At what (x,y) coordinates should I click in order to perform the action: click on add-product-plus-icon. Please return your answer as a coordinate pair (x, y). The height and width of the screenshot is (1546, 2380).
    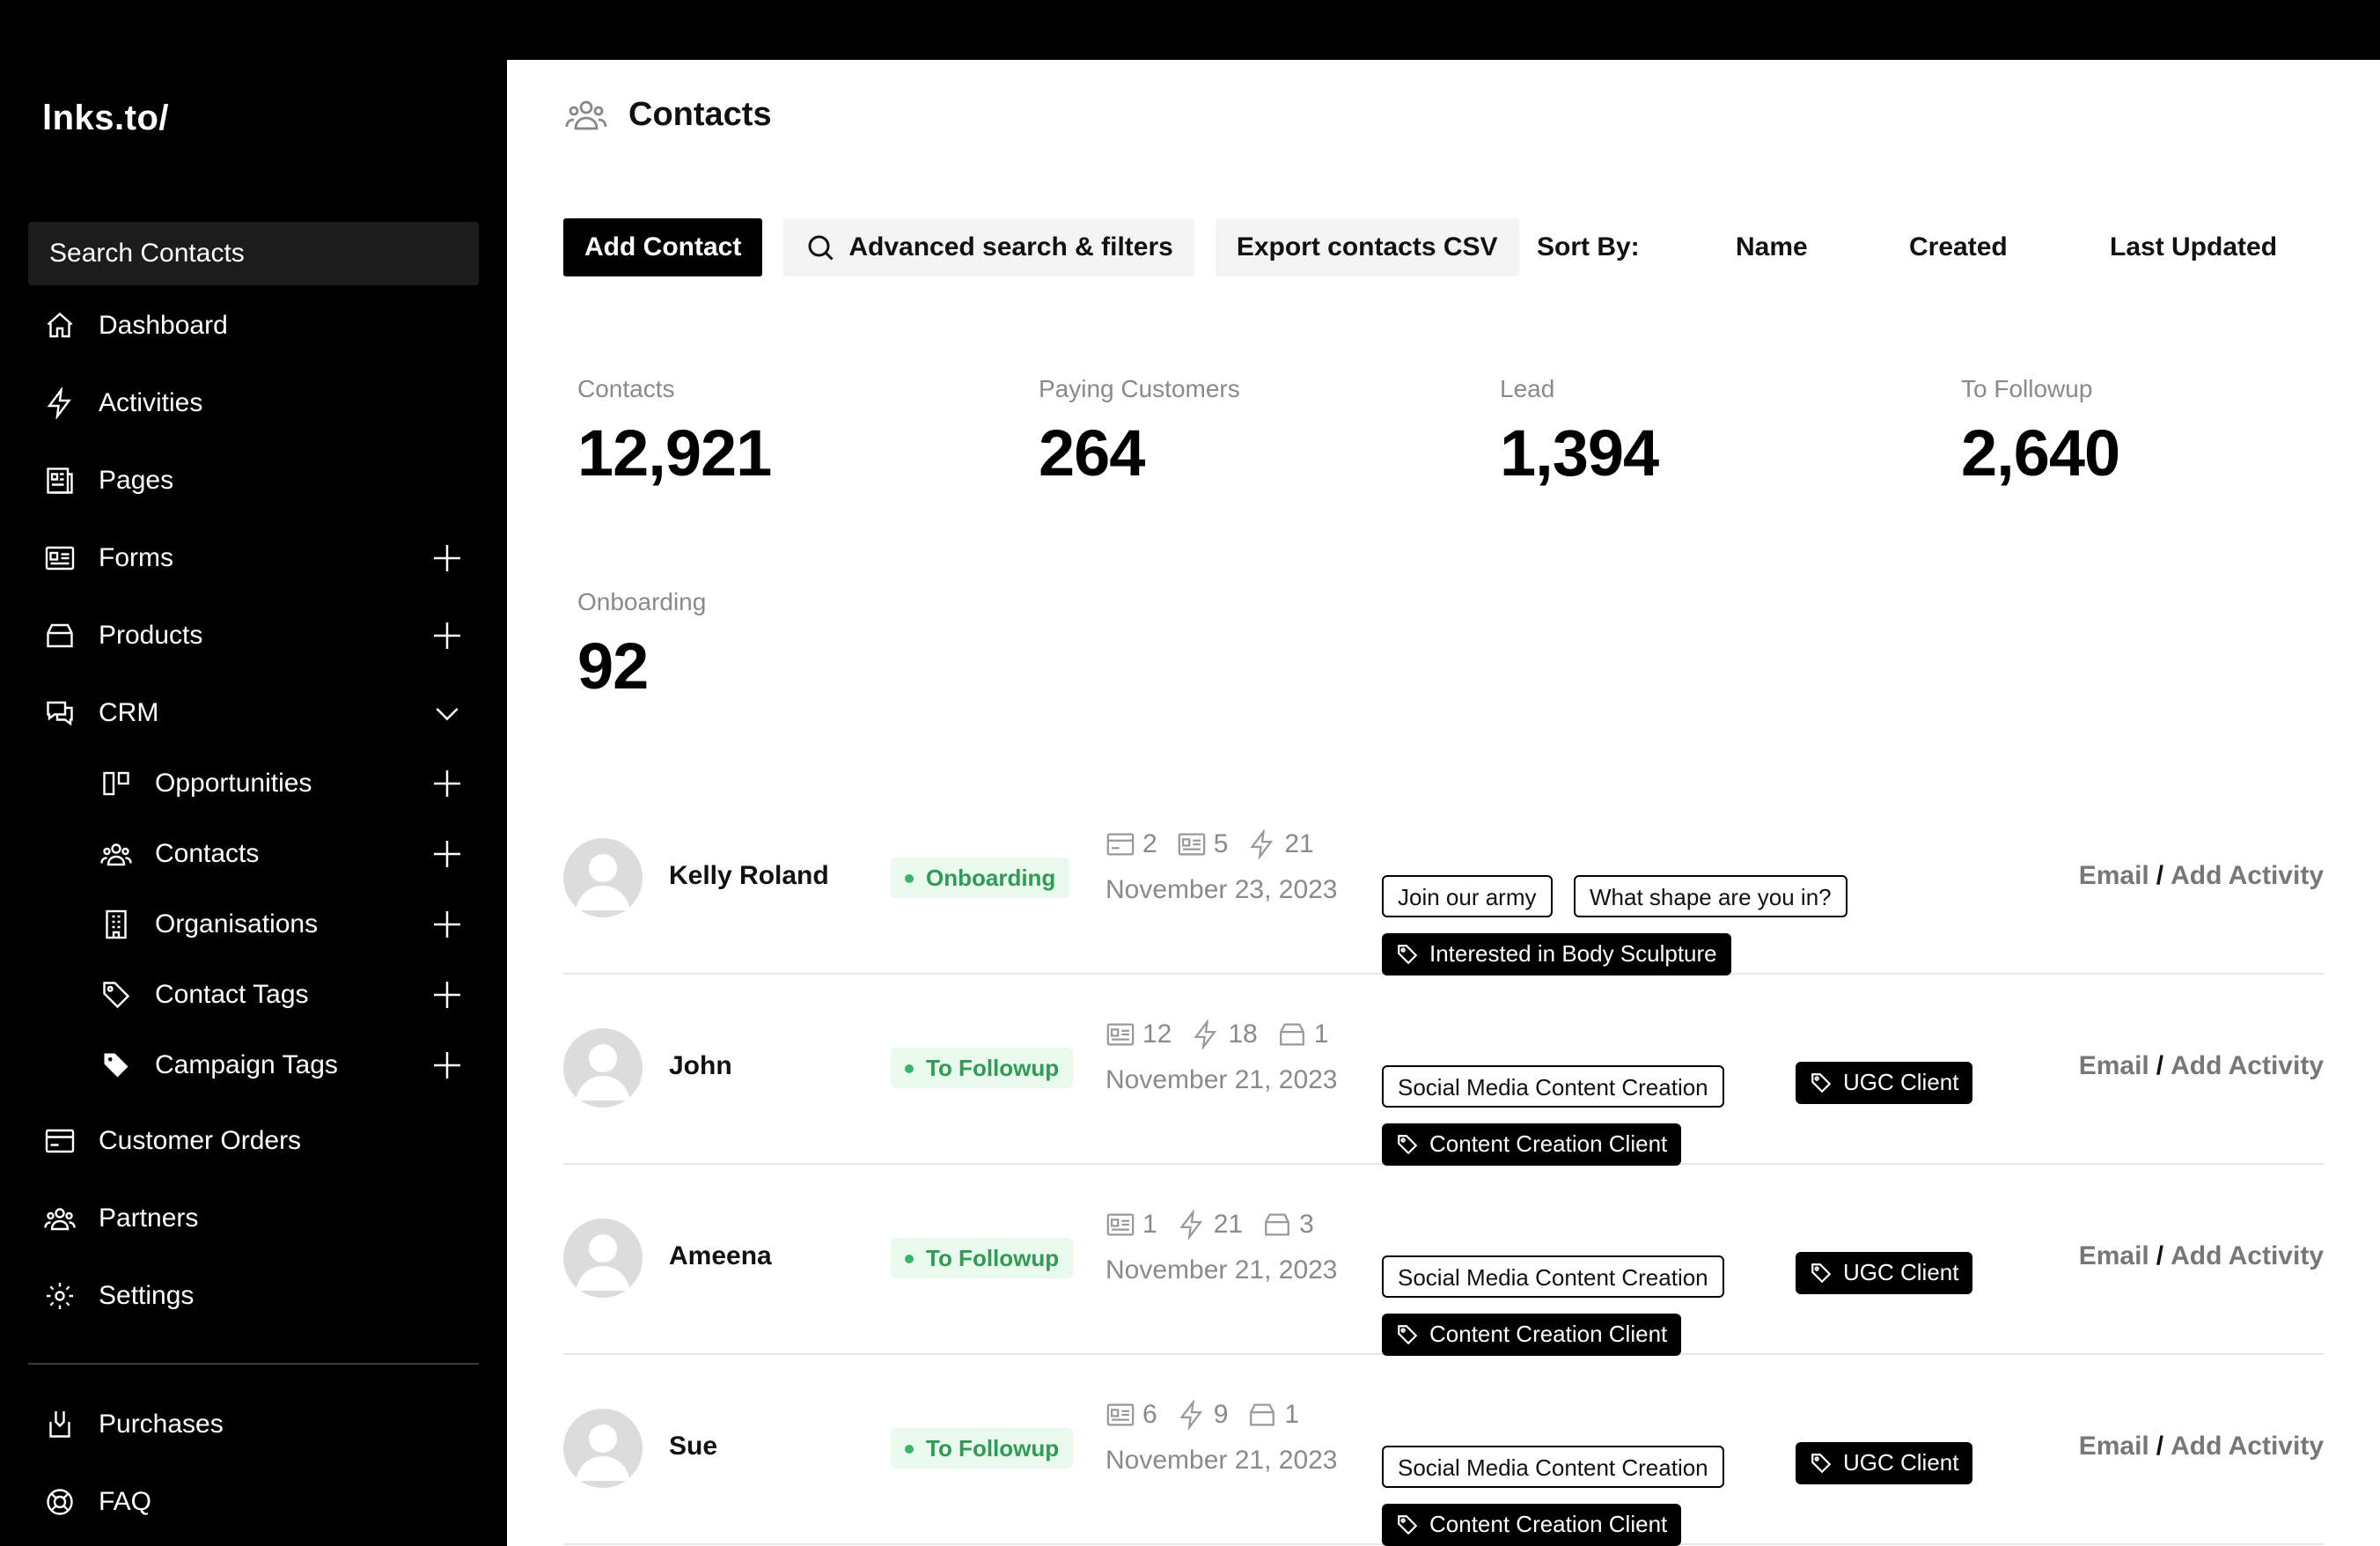
    Looking at the image, I should click on (447, 635).